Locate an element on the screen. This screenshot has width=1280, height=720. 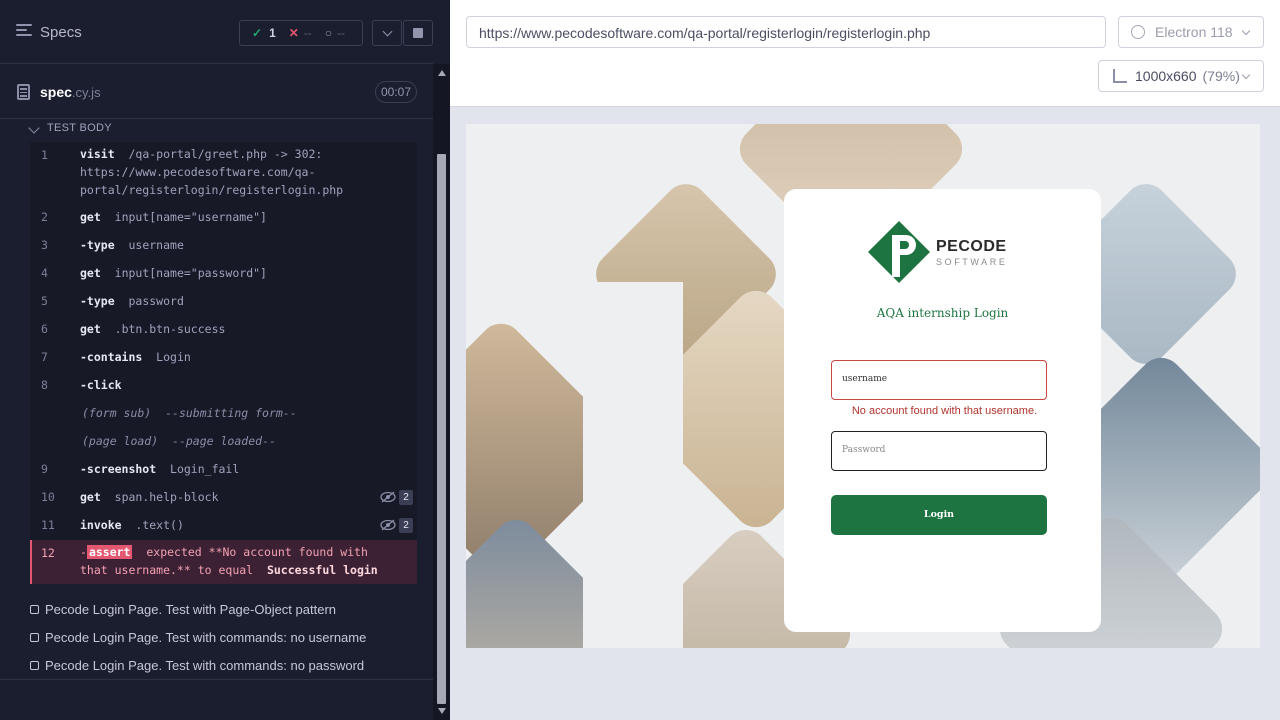
collapse-button is located at coordinates (387, 33).